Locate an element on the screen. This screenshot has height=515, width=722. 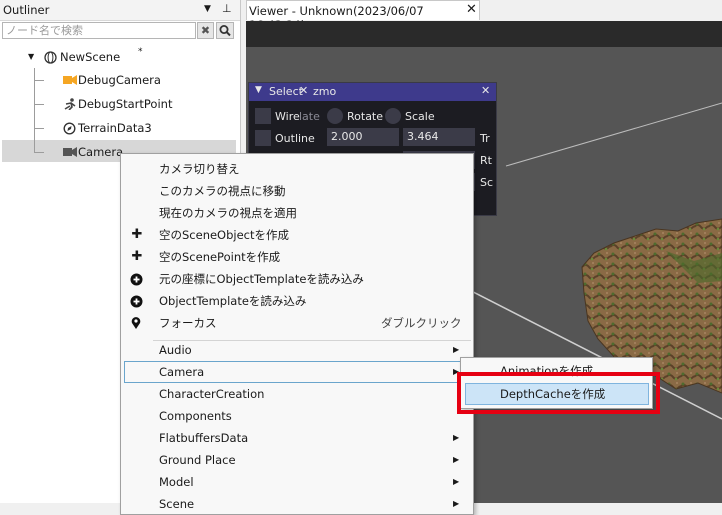
menu-item-move-to-camera-view: このカメラの視点に移動 is located at coordinates (296, 191).